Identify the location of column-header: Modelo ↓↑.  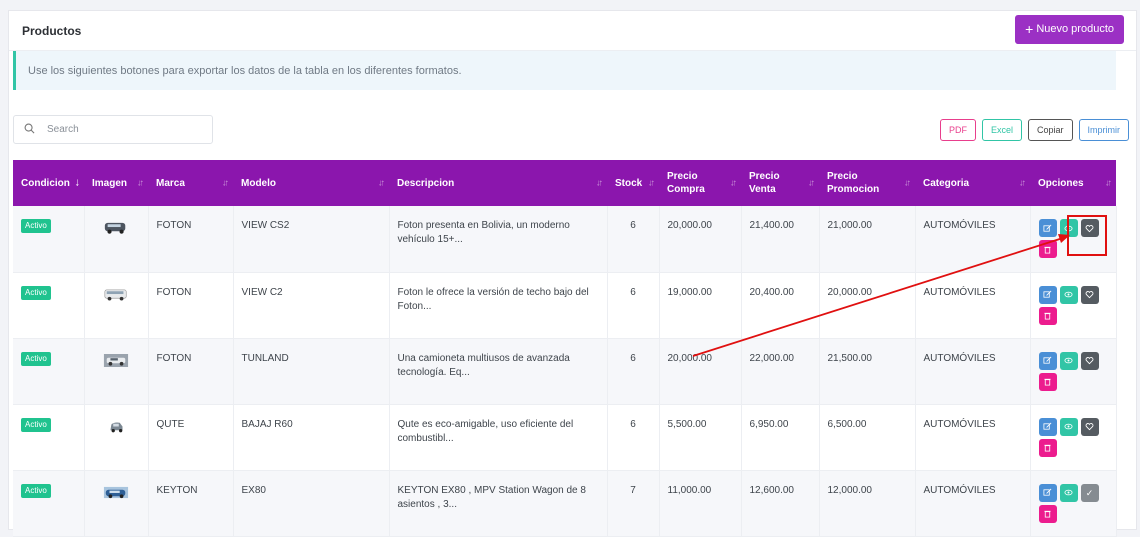
(311, 183).